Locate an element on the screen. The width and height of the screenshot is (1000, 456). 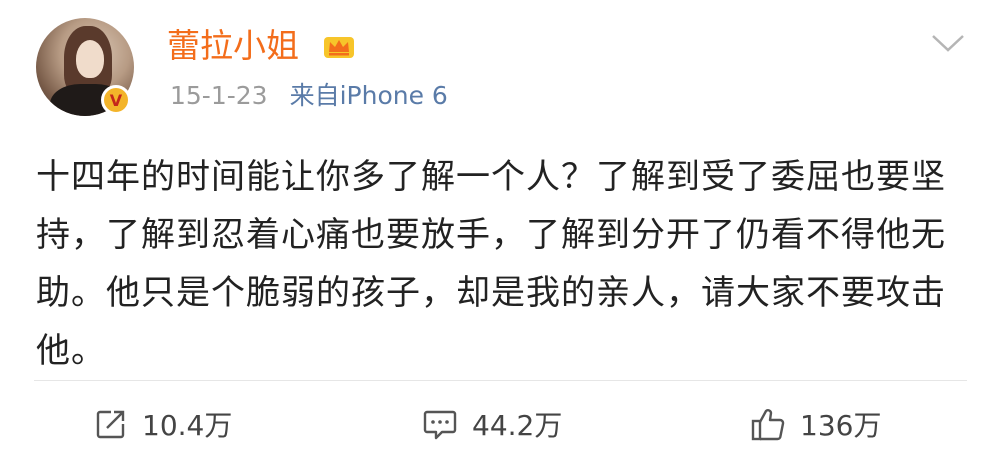
post-meta: 15-1-23 来自iPhone 6 is located at coordinates (309, 96).